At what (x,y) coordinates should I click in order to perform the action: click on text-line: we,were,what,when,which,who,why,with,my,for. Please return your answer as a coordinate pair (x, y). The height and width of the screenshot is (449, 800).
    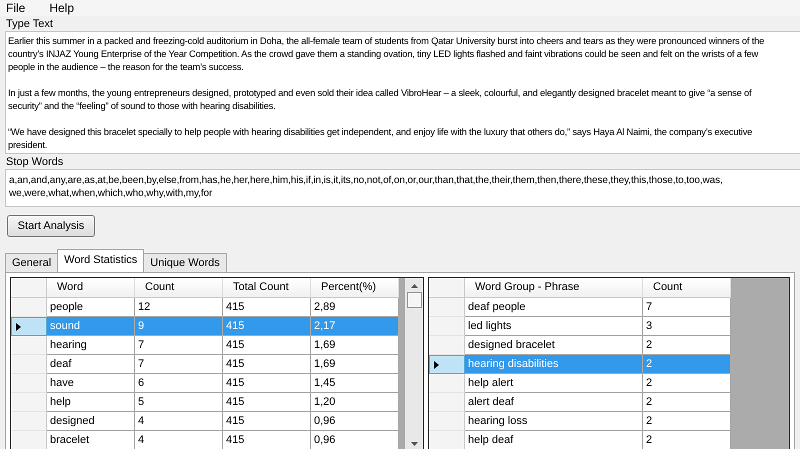
    Looking at the image, I should click on (111, 193).